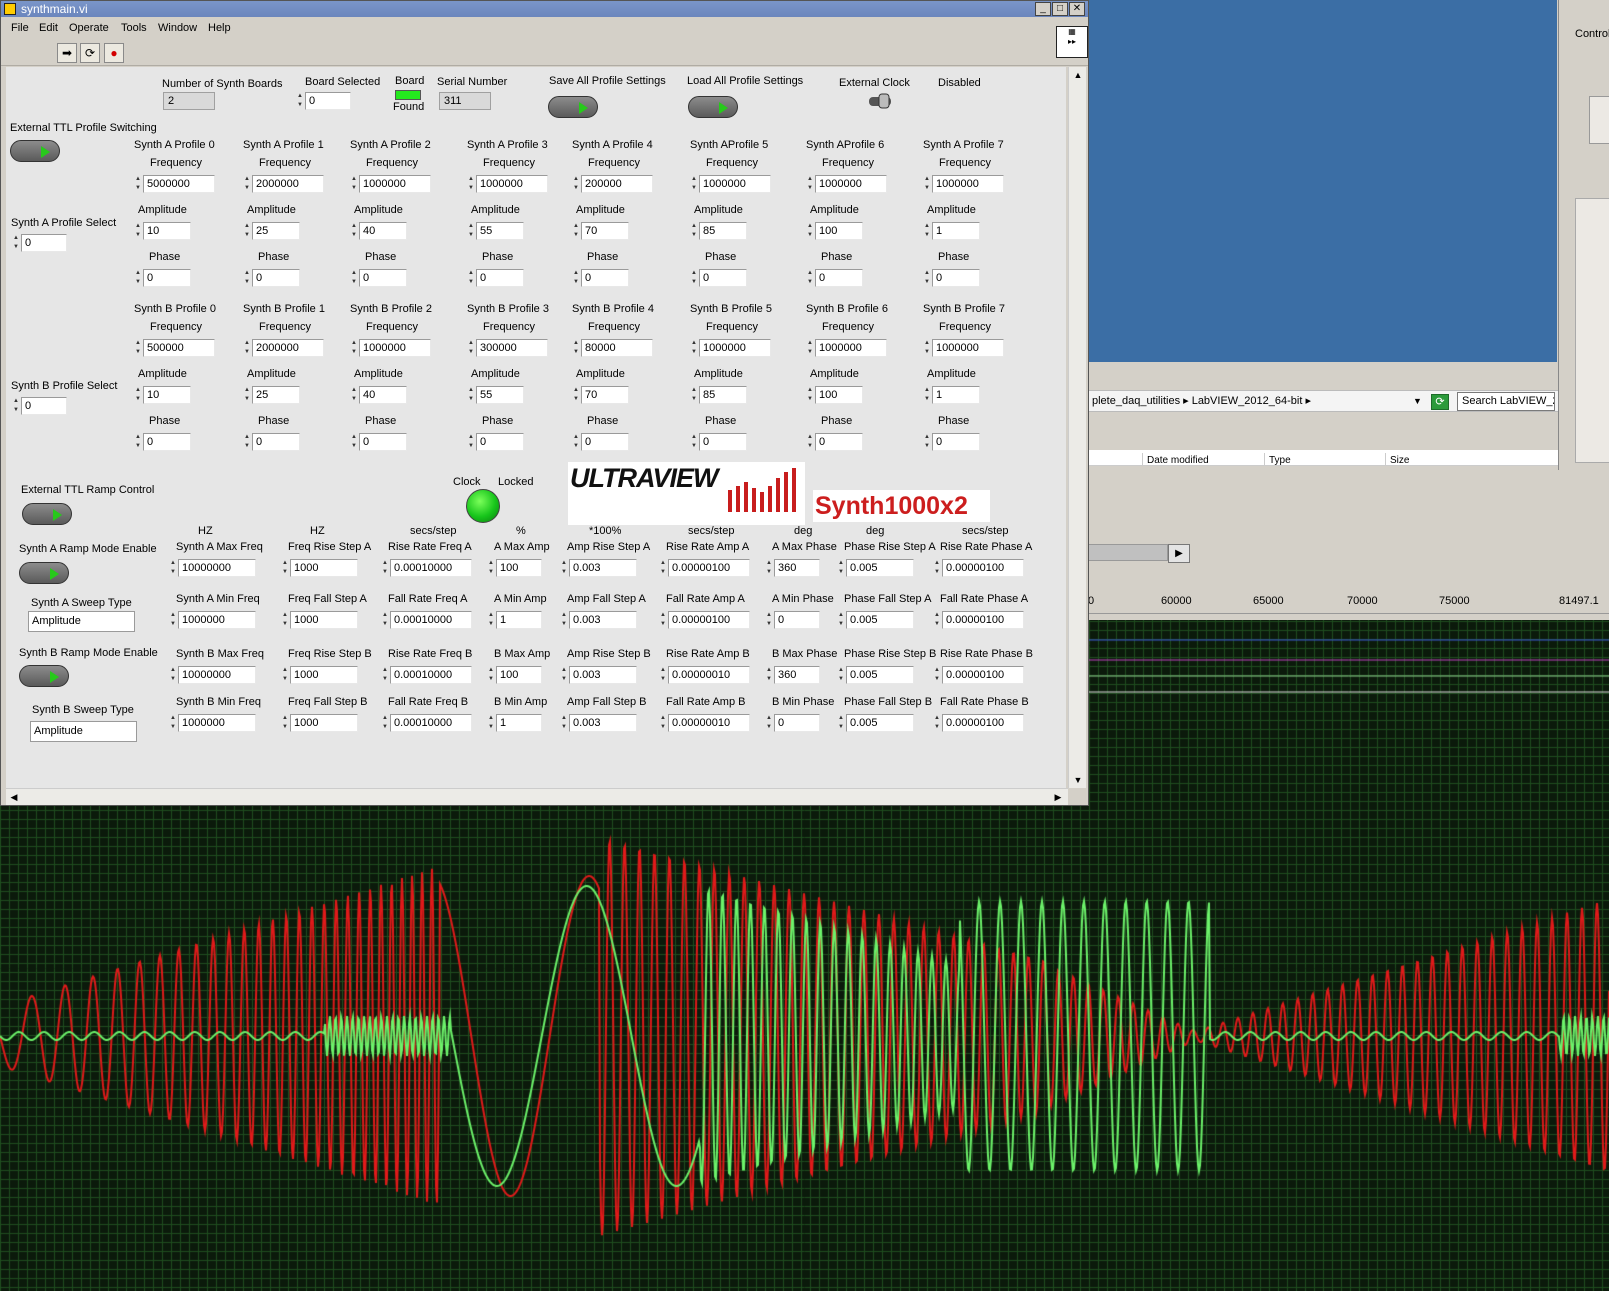  I want to click on column-size: Size, so click(1397, 459).